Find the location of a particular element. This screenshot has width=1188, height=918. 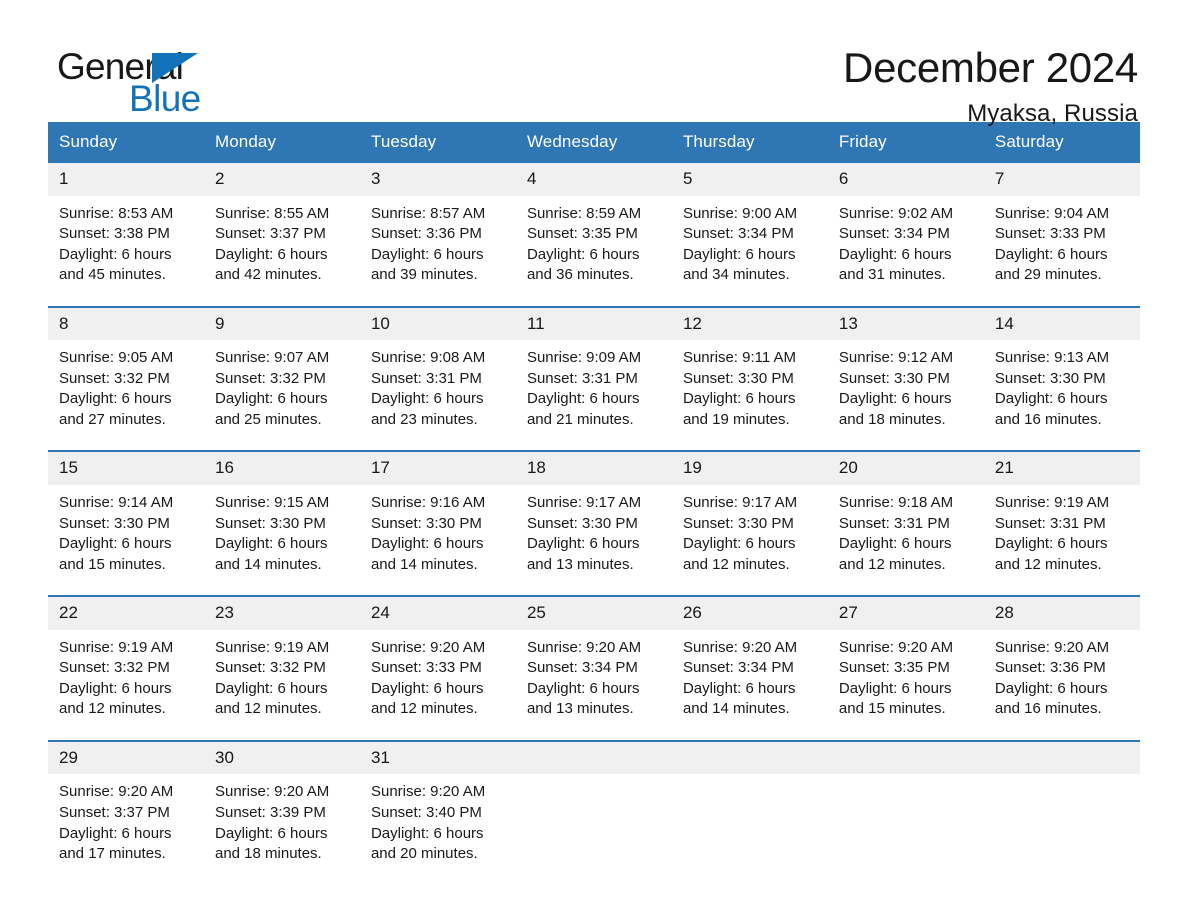

day-number: 11 is located at coordinates (593, 323).